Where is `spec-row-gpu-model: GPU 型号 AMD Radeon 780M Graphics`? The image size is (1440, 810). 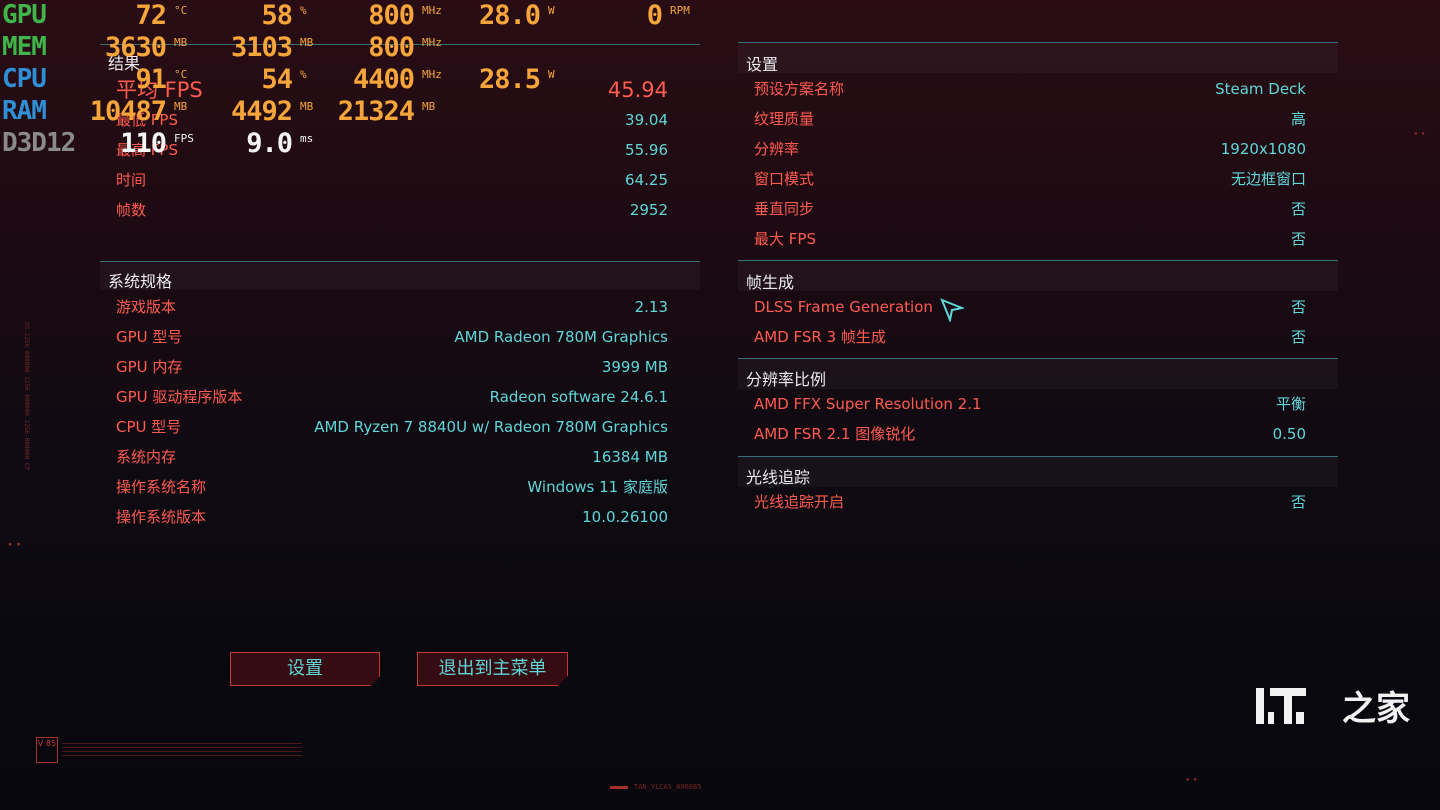 spec-row-gpu-model: GPU 型号 AMD Radeon 780M Graphics is located at coordinates (392, 337).